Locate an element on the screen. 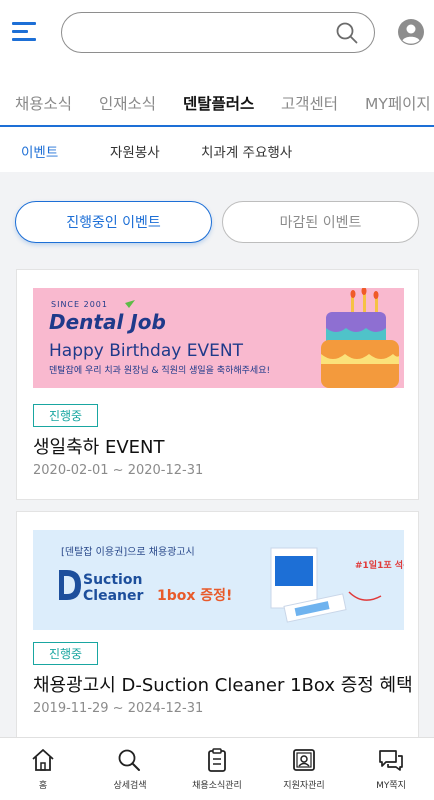  event-date: 2020-02-01 ~ 2020-12-31 is located at coordinates (118, 470).